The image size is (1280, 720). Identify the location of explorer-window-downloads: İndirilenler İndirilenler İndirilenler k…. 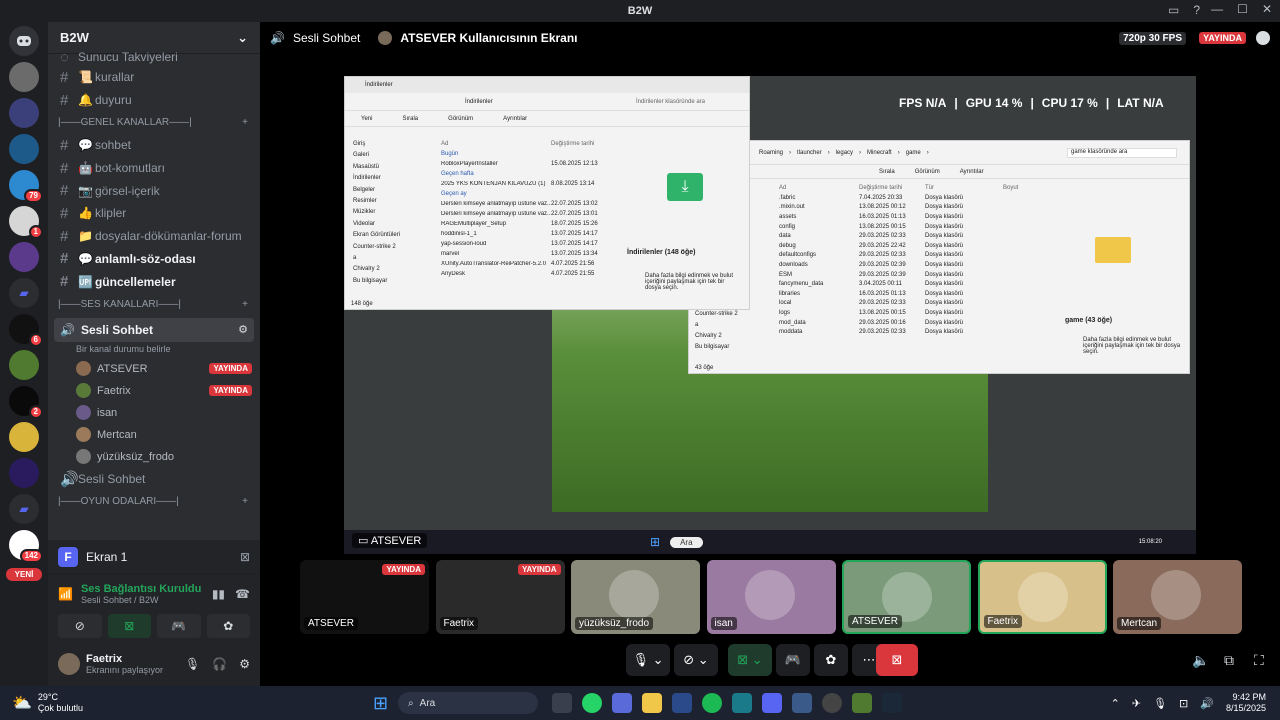
(547, 193).